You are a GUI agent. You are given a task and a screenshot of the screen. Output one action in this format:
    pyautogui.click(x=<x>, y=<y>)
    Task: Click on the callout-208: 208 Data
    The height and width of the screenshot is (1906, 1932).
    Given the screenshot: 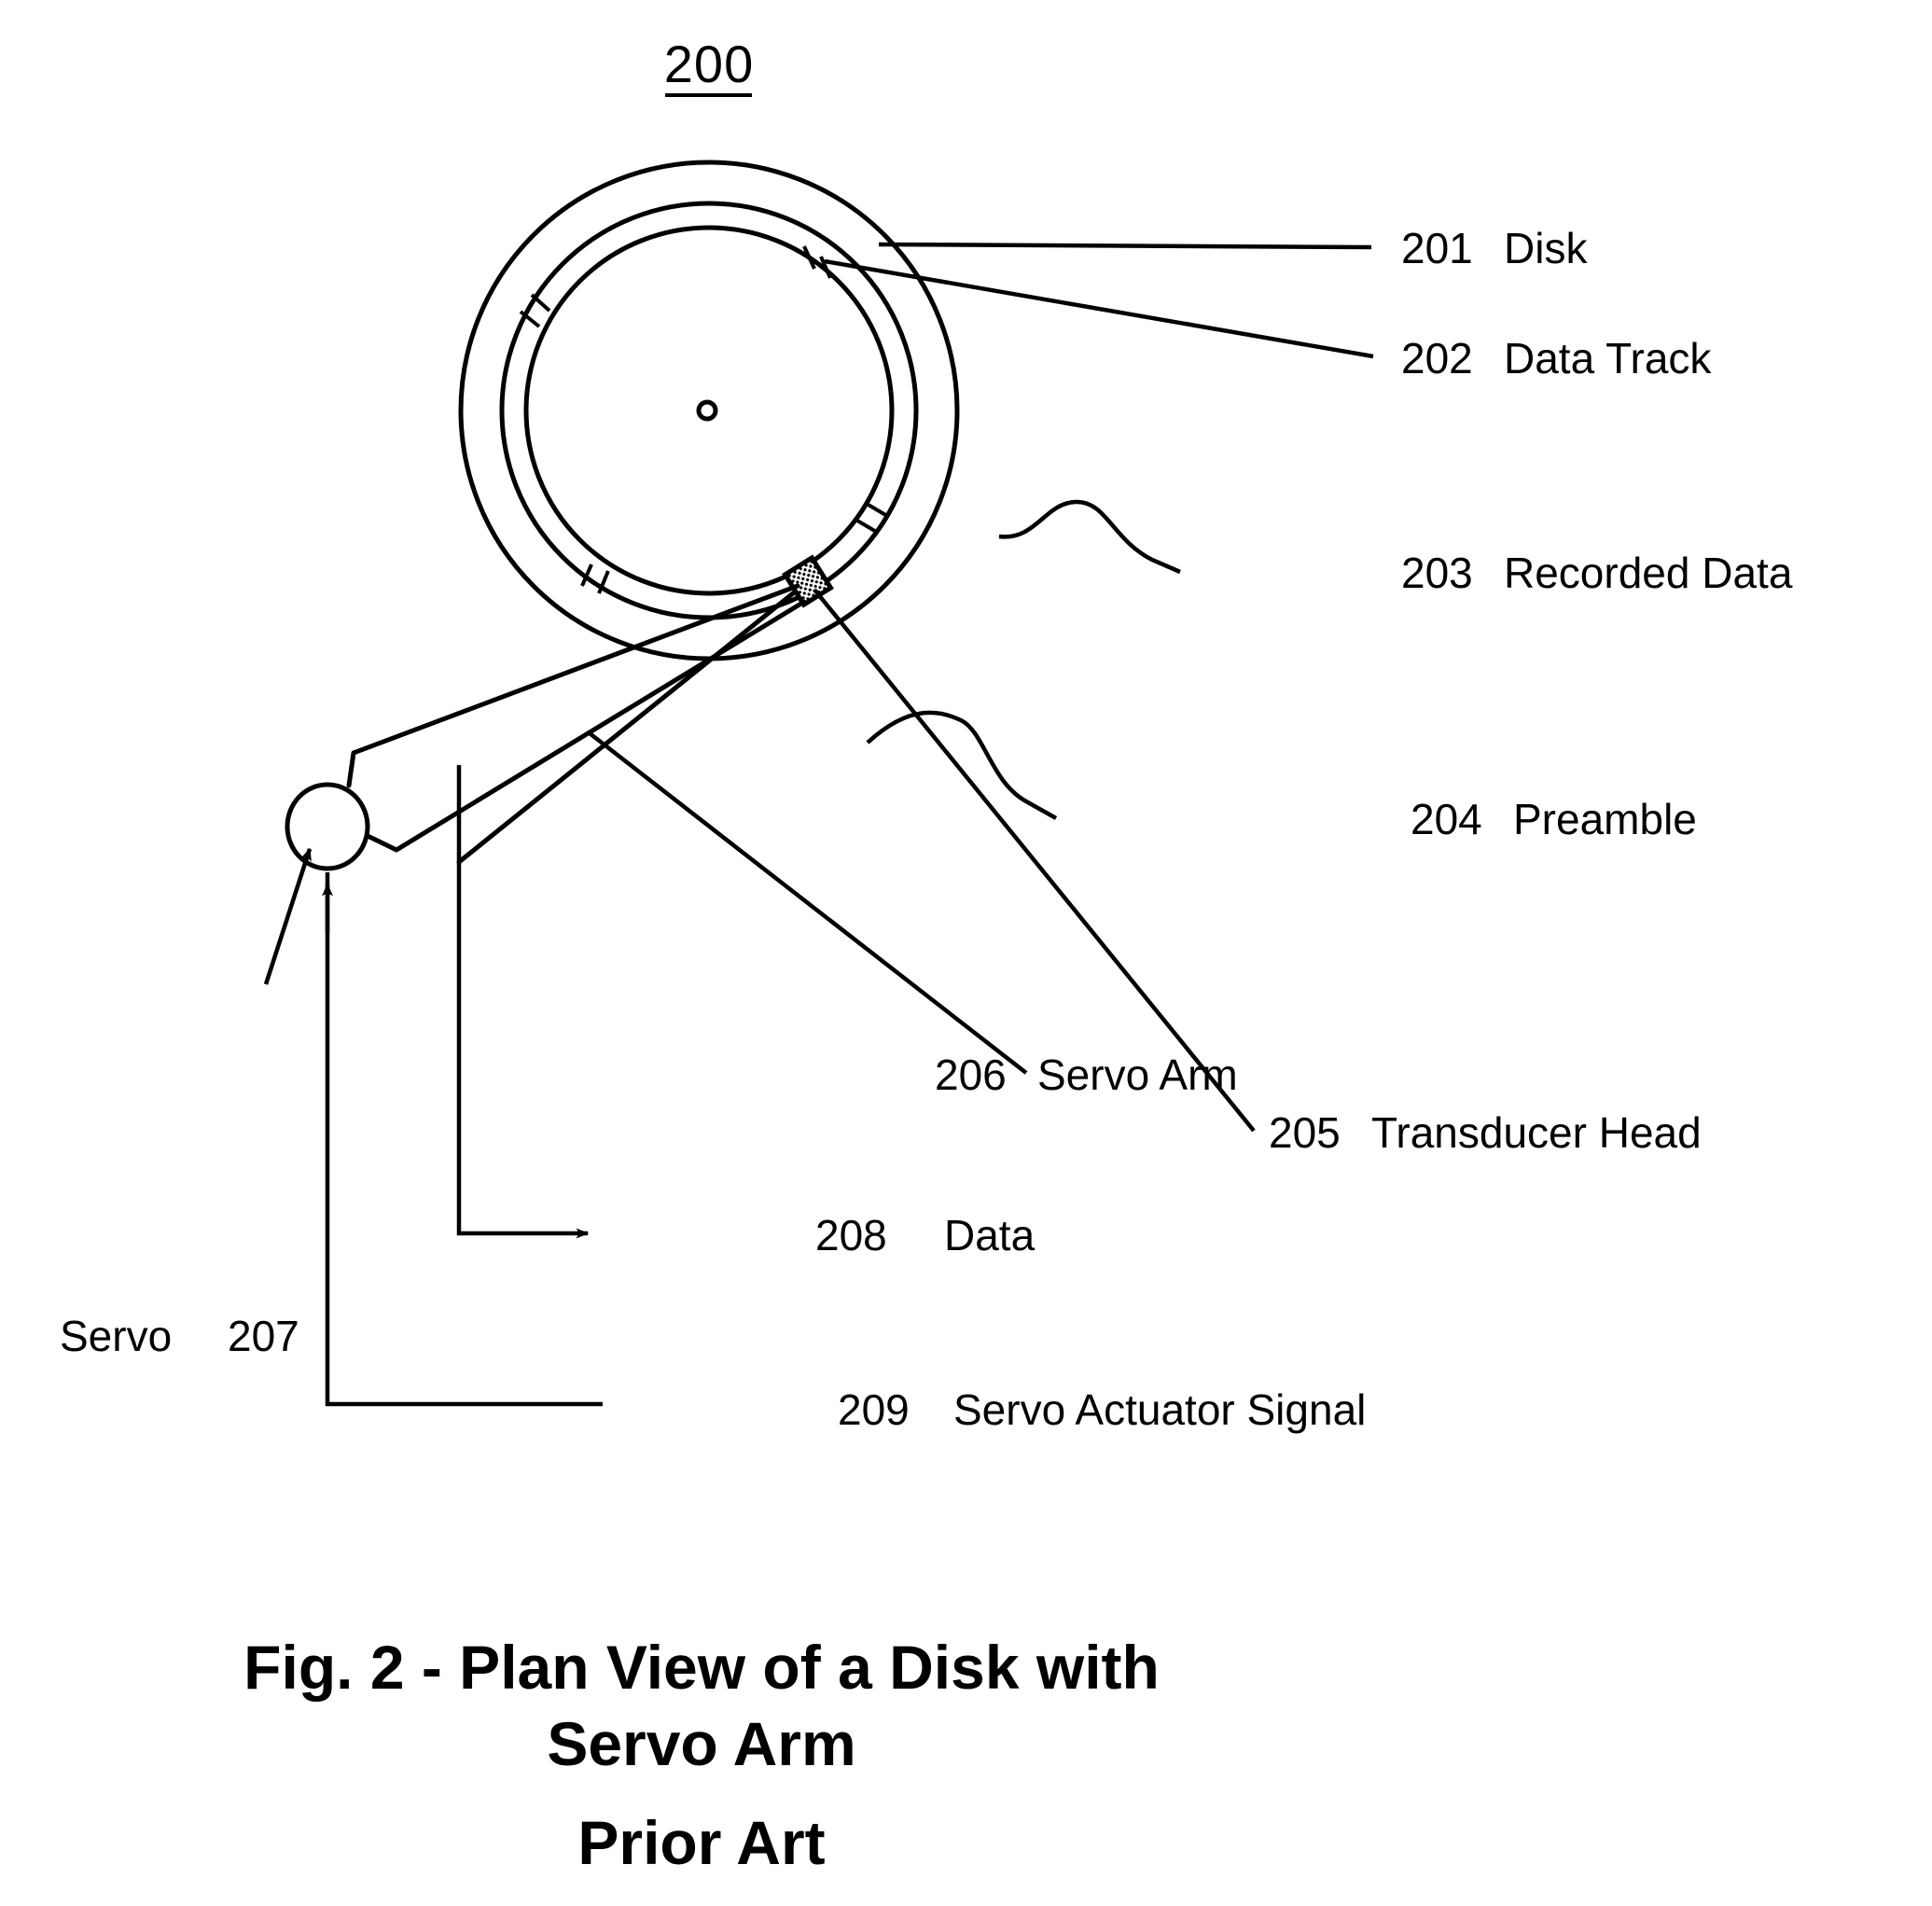 What is the action you would take?
    pyautogui.click(x=925, y=1235)
    